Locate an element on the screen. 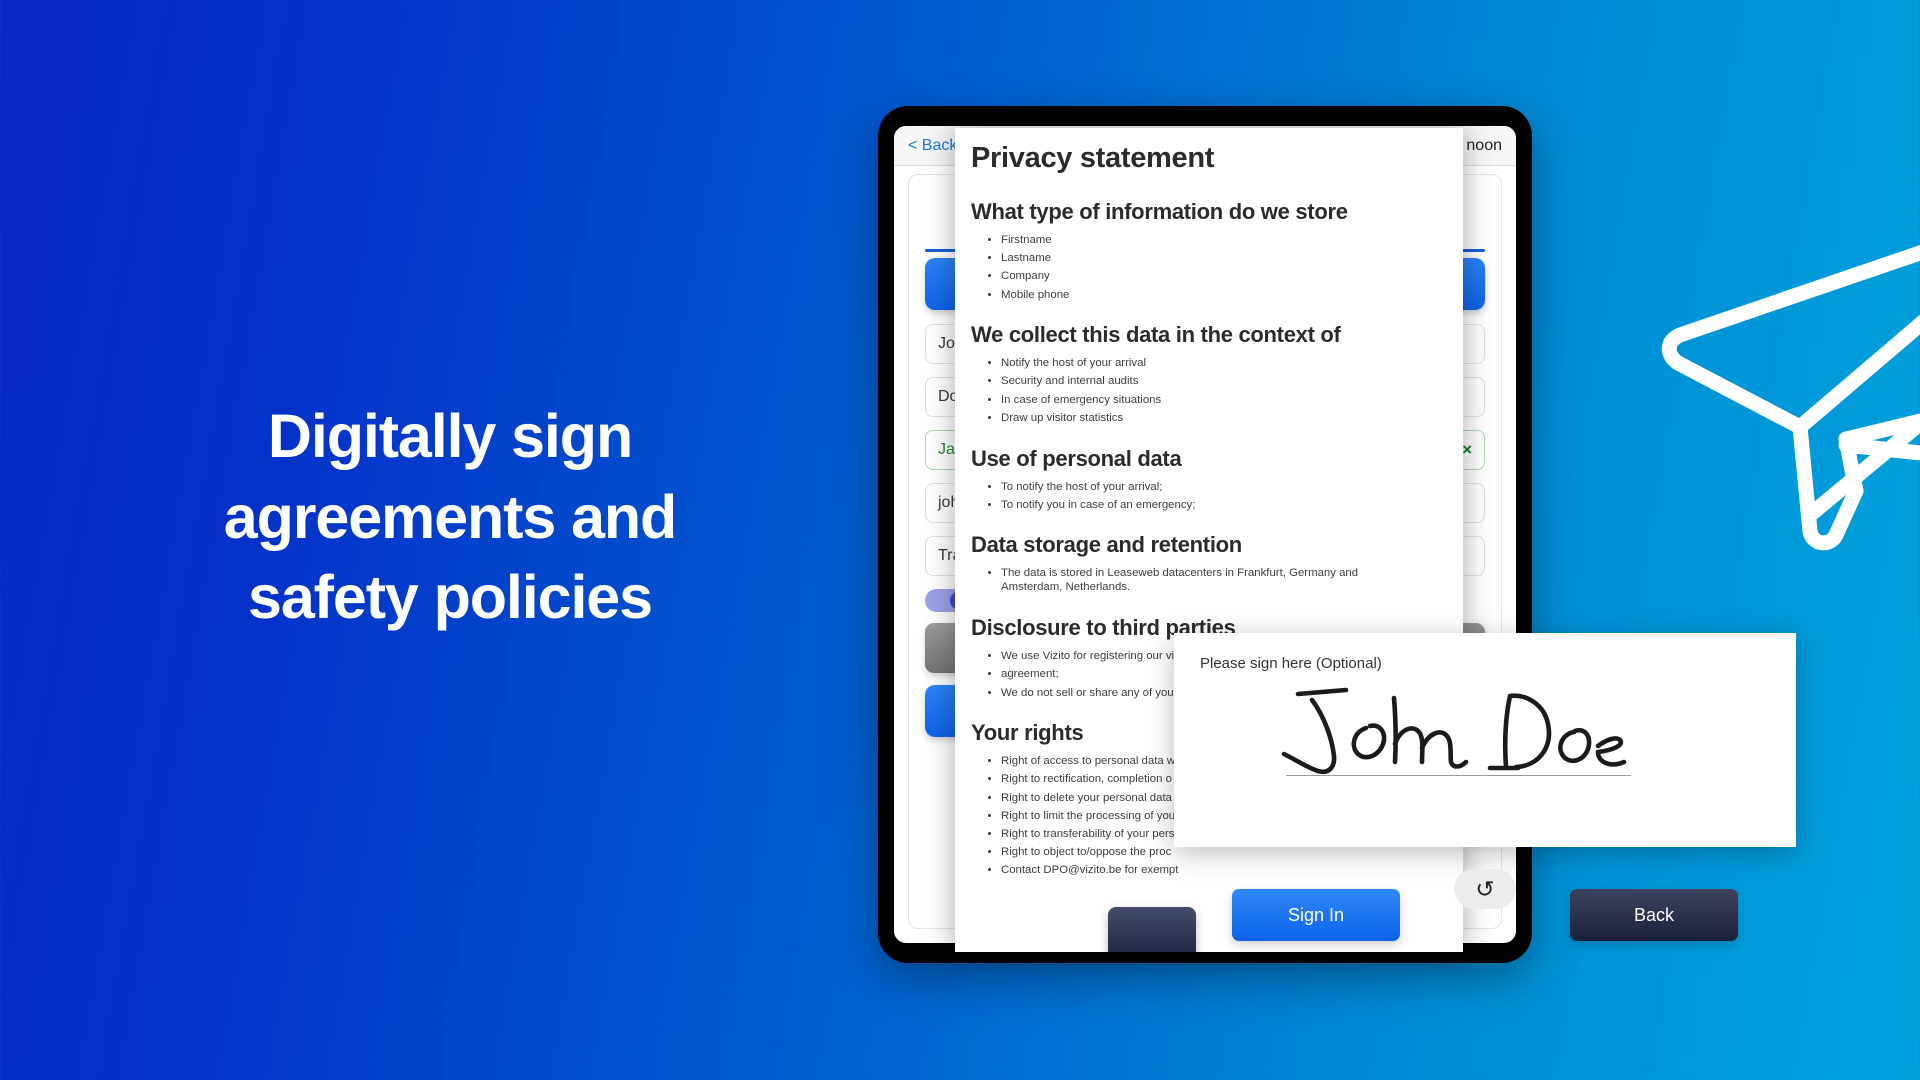 The image size is (1920, 1080). signature-actions: Sign In ↺ Back is located at coordinates (1485, 915).